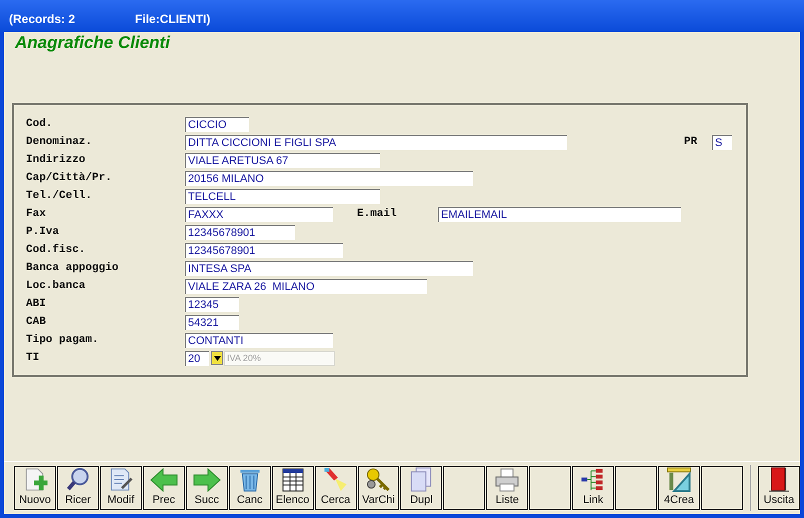  Describe the element at coordinates (77, 479) in the screenshot. I see `magnifier-icon` at that location.